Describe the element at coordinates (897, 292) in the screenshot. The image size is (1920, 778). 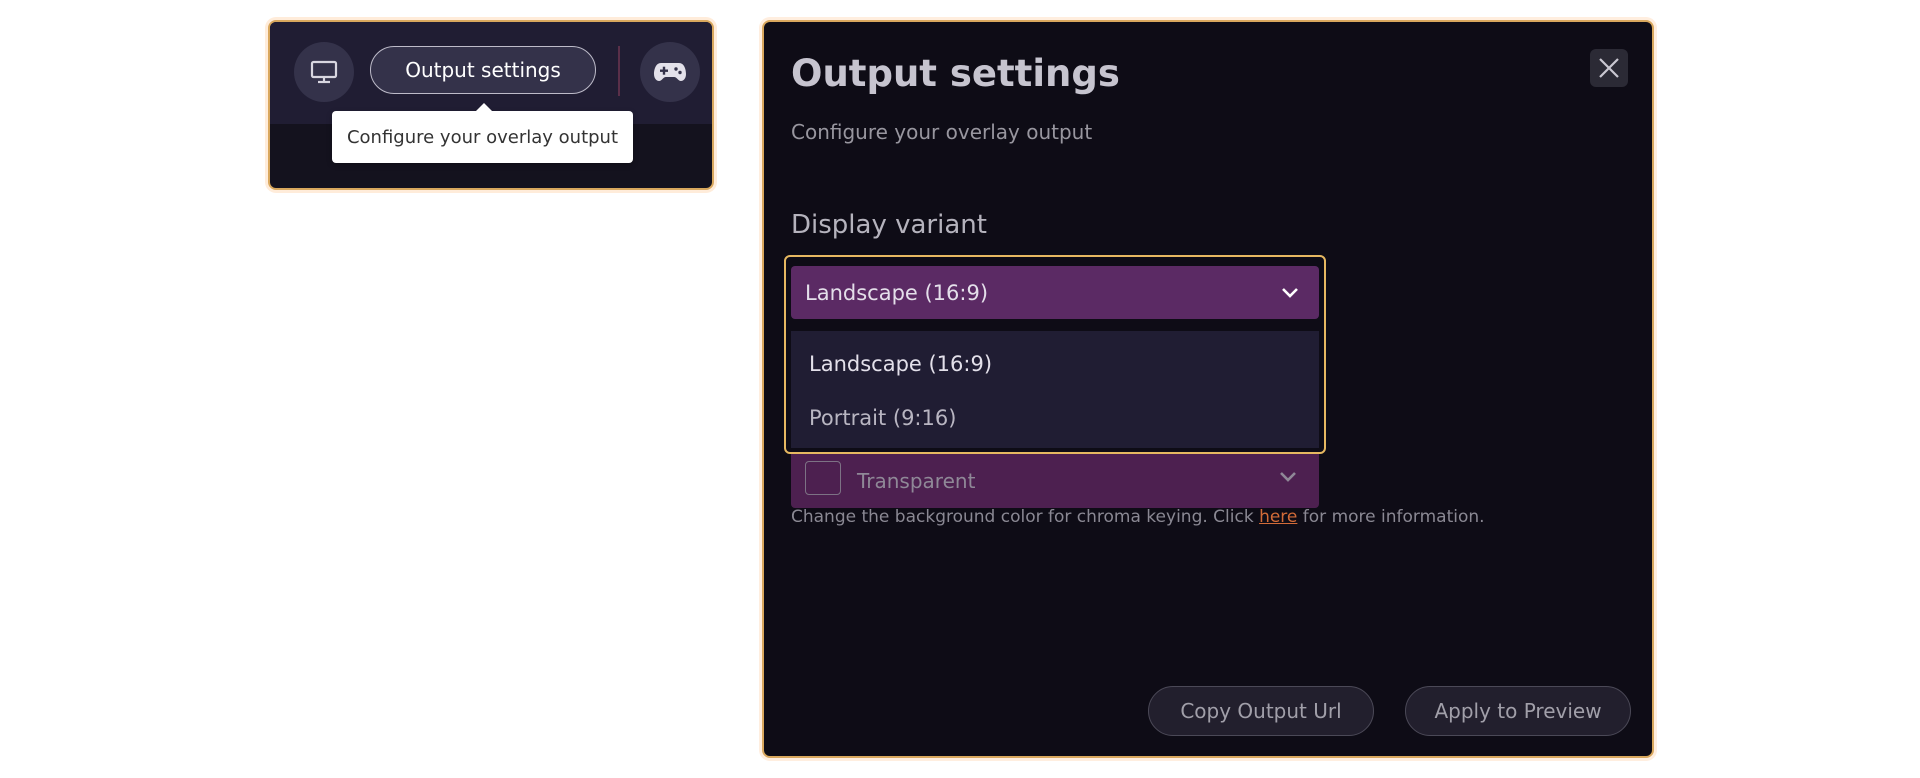
I see `display-variant-value: Landscape (16:9)` at that location.